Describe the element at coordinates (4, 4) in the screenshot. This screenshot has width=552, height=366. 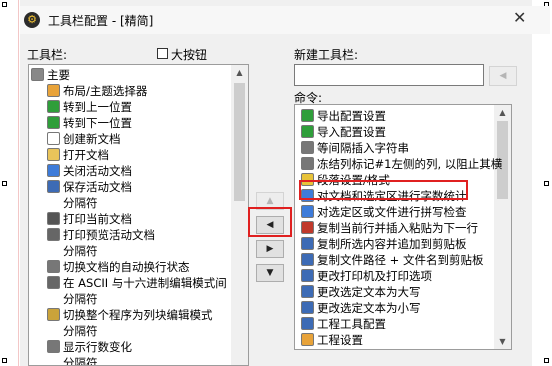
I see `resize-handle-top-left` at that location.